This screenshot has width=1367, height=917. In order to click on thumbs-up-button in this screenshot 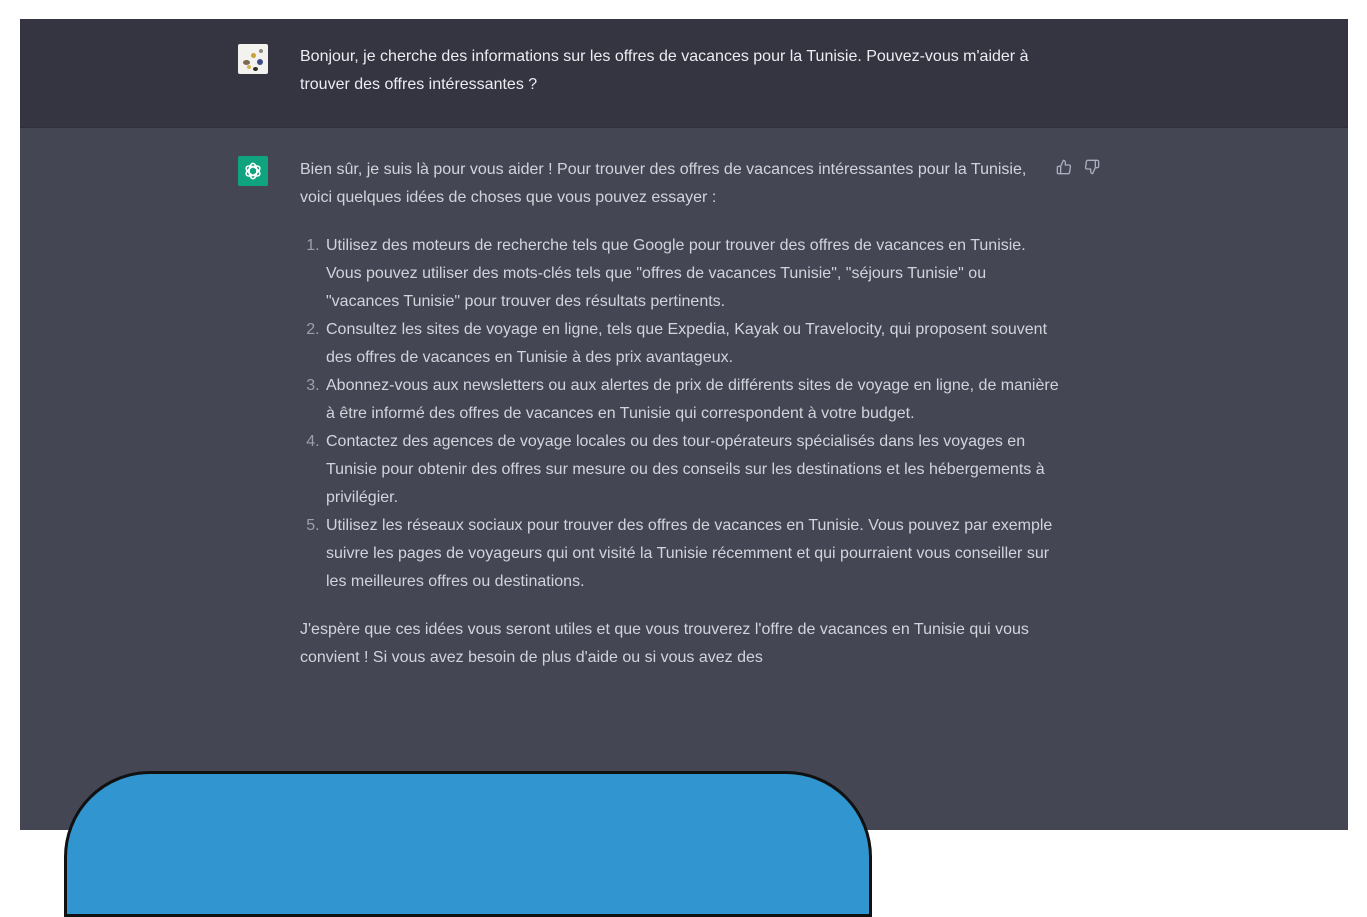, I will do `click(1064, 167)`.